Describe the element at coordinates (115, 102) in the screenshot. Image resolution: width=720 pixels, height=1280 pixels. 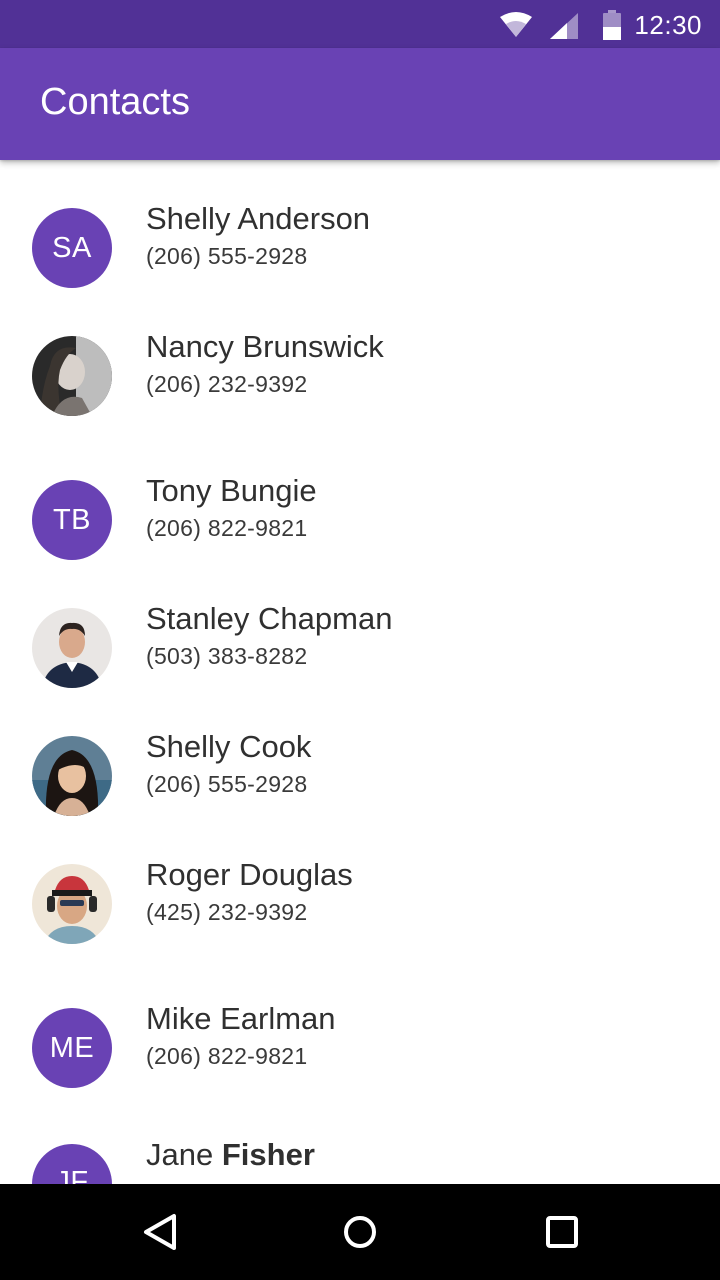
I see `page-title: Contacts` at that location.